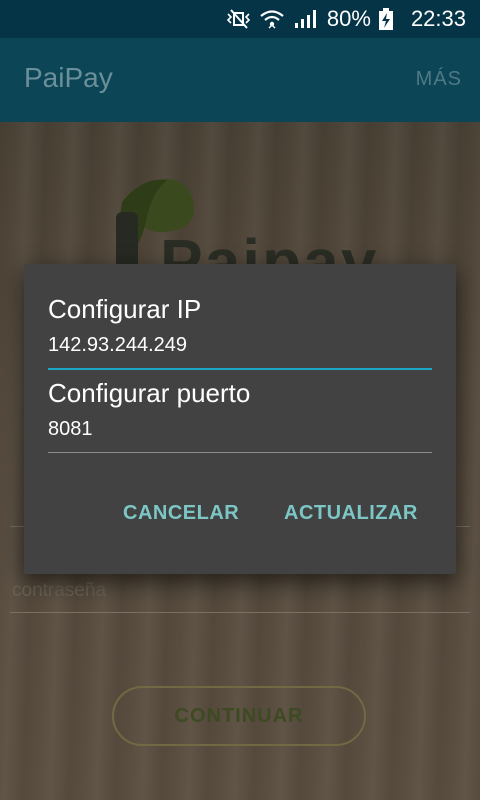  Describe the element at coordinates (439, 79) in the screenshot. I see `more-menu-button: MÁS` at that location.